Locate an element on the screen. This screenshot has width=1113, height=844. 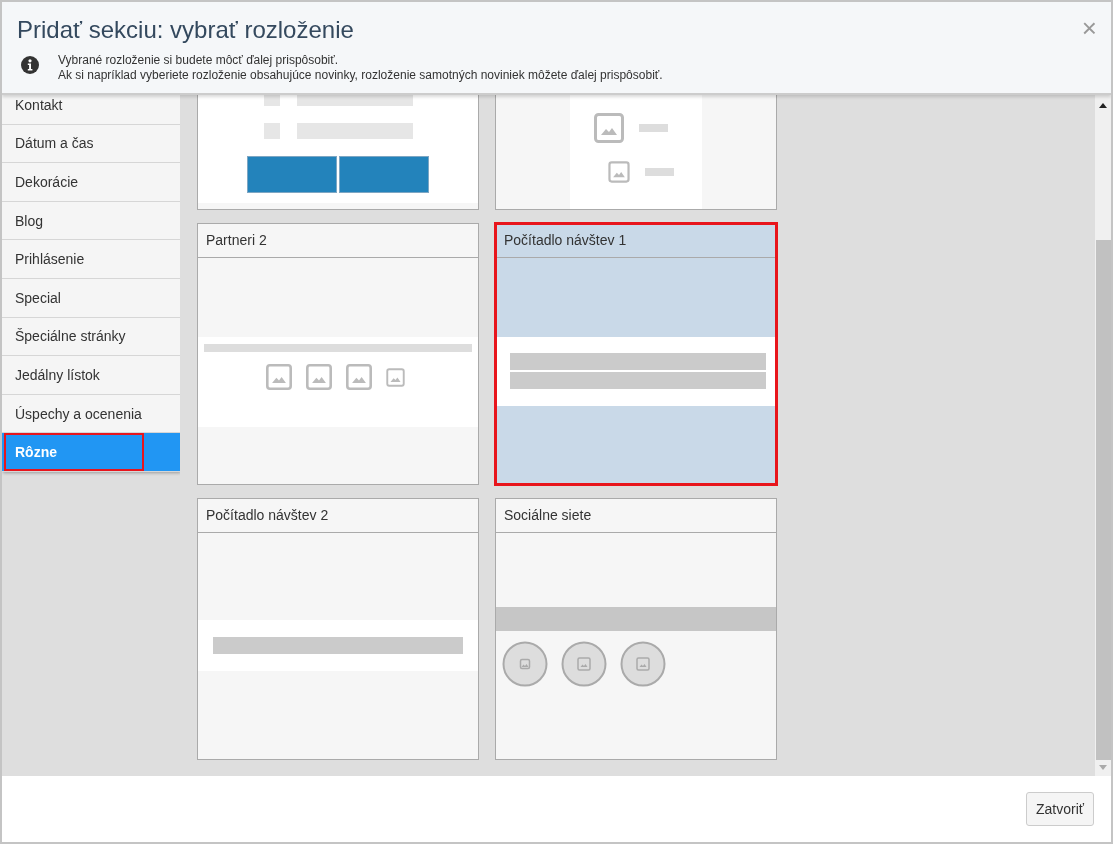
layout-card: Počítadlo návštev 1 is located at coordinates (636, 354).